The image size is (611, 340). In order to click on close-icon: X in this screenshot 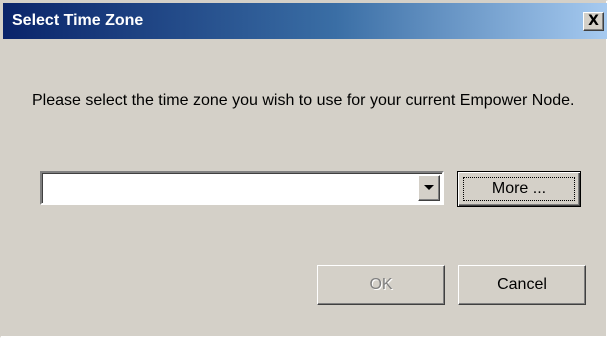, I will do `click(593, 21)`.